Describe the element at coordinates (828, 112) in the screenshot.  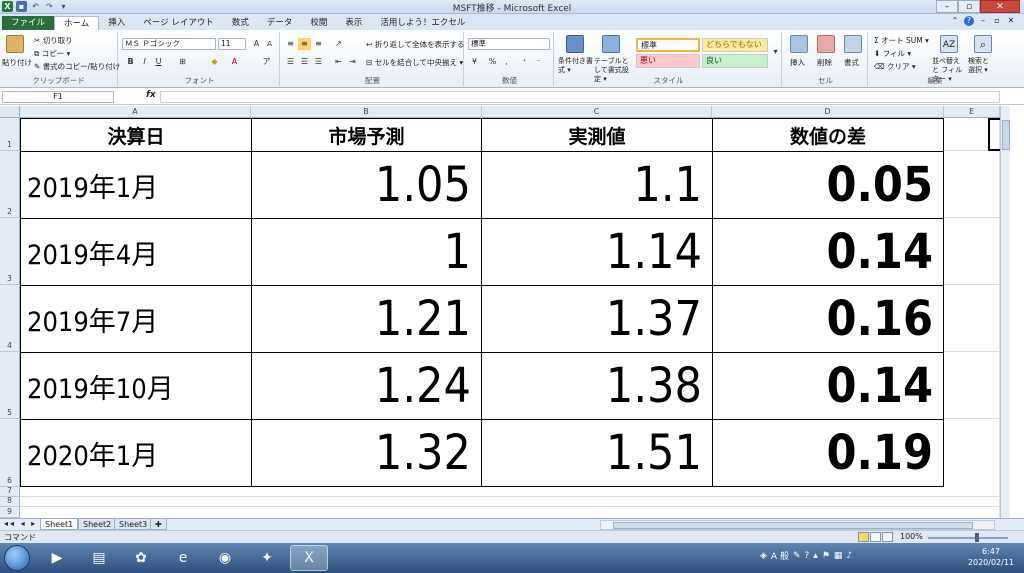
I see `column-header-d: D` at that location.